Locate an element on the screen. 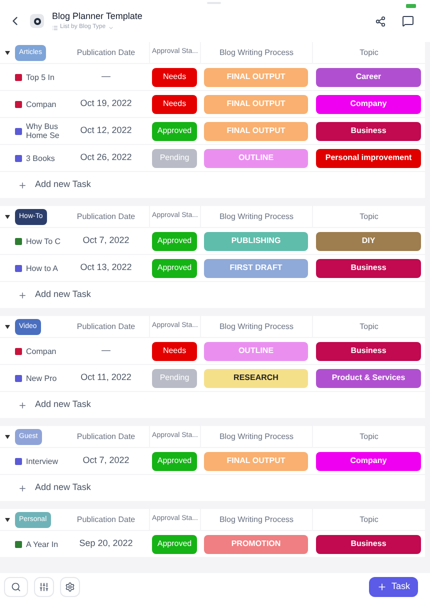 This screenshot has width=430, height=600. process-badge: PROMOTION is located at coordinates (256, 544).